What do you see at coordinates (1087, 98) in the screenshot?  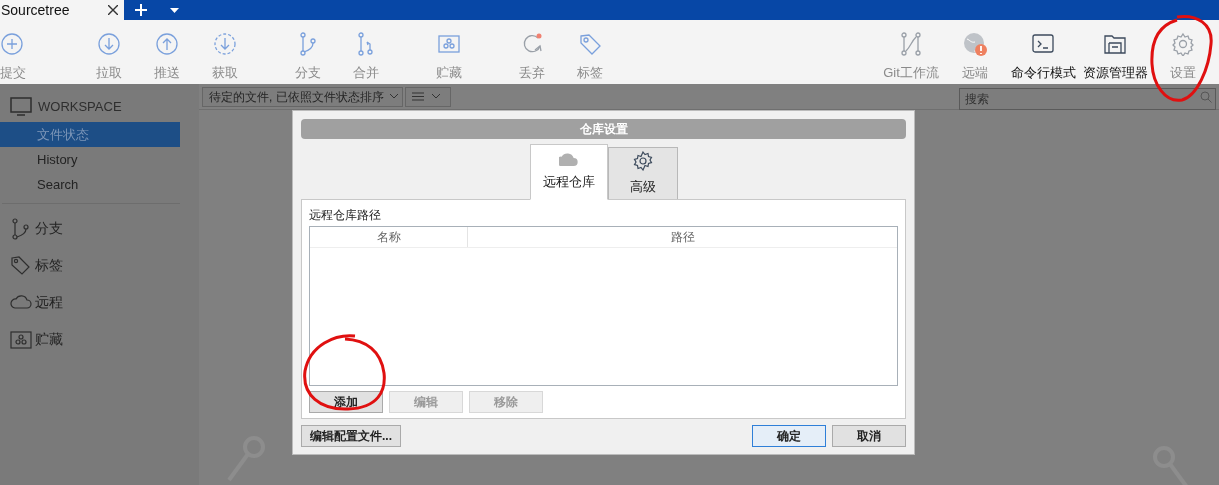 I see `search-field: 搜索` at bounding box center [1087, 98].